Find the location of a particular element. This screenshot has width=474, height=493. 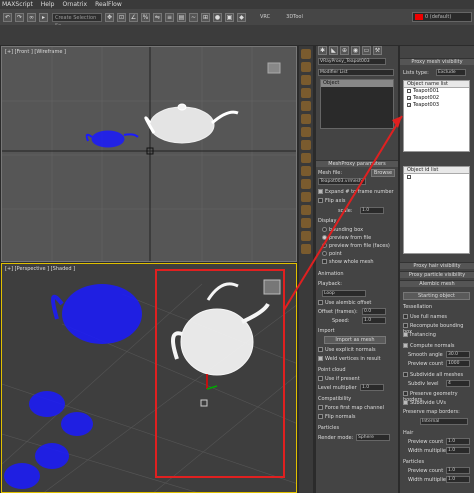

vrc-label: VRC is located at coordinates (265, 17).